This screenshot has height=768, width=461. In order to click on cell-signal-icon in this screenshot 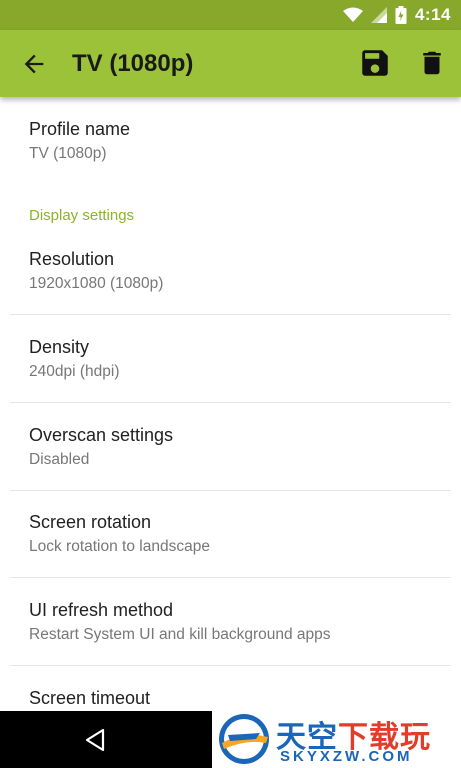, I will do `click(378, 15)`.